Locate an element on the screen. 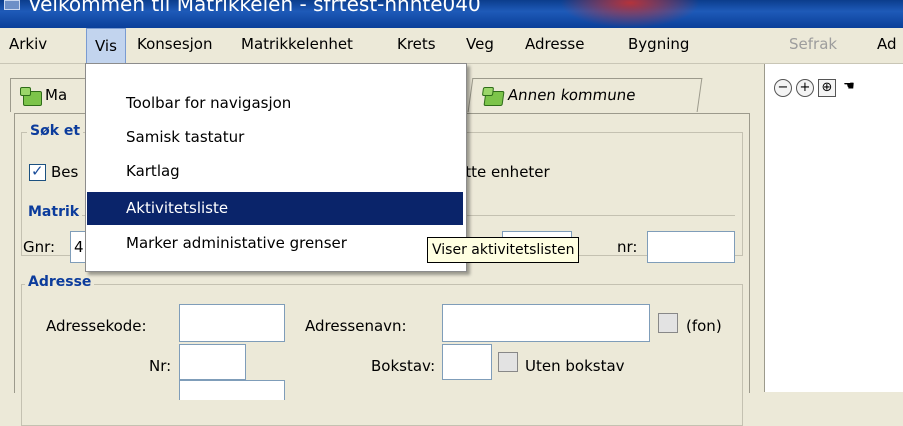  adressenavn-label: Adressenavn: is located at coordinates (356, 326).